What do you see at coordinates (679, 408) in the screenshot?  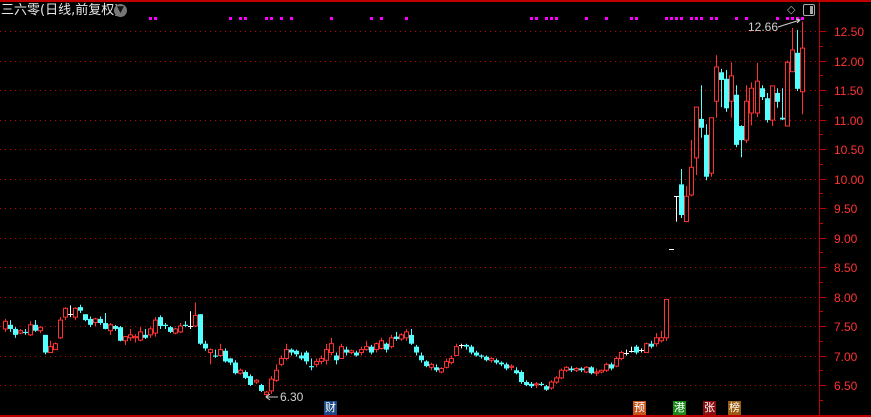 I see `event-marker-hk-connect: 港` at bounding box center [679, 408].